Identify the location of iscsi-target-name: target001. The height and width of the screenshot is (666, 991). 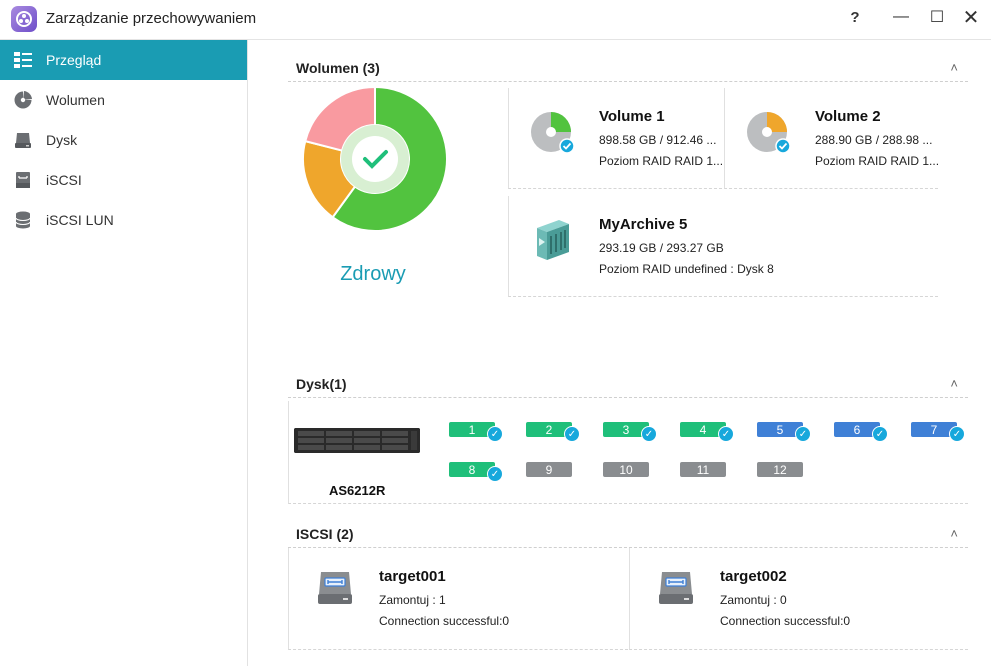
(412, 576).